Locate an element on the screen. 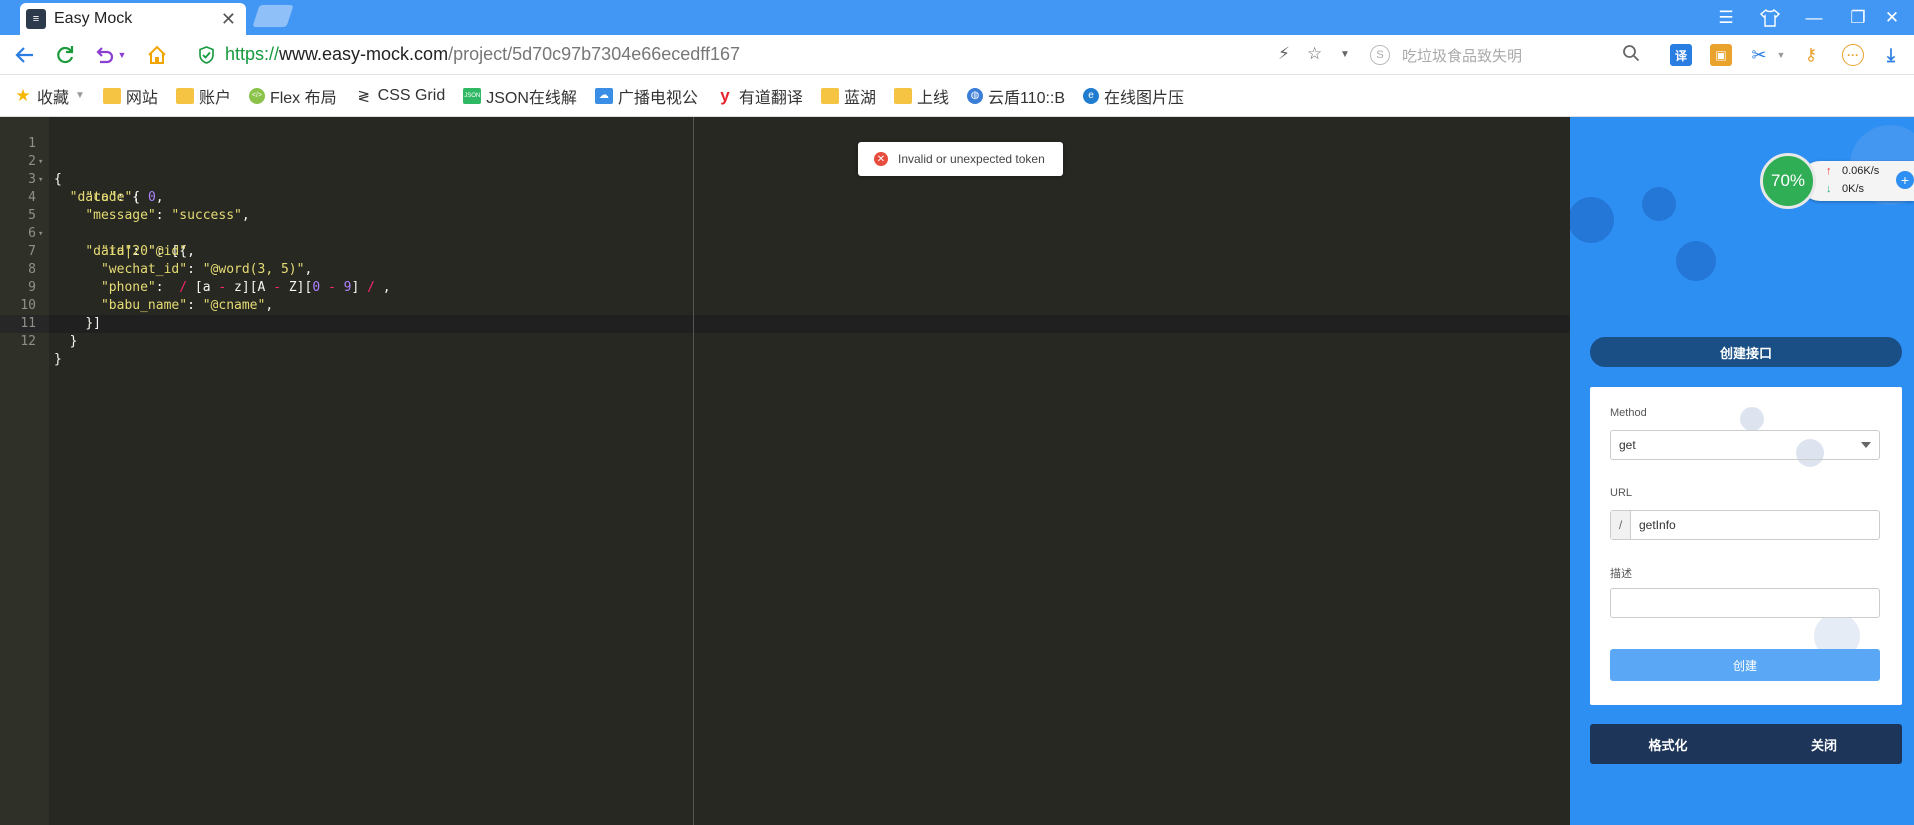  bookmark-websites: 网站 is located at coordinates (130, 96).